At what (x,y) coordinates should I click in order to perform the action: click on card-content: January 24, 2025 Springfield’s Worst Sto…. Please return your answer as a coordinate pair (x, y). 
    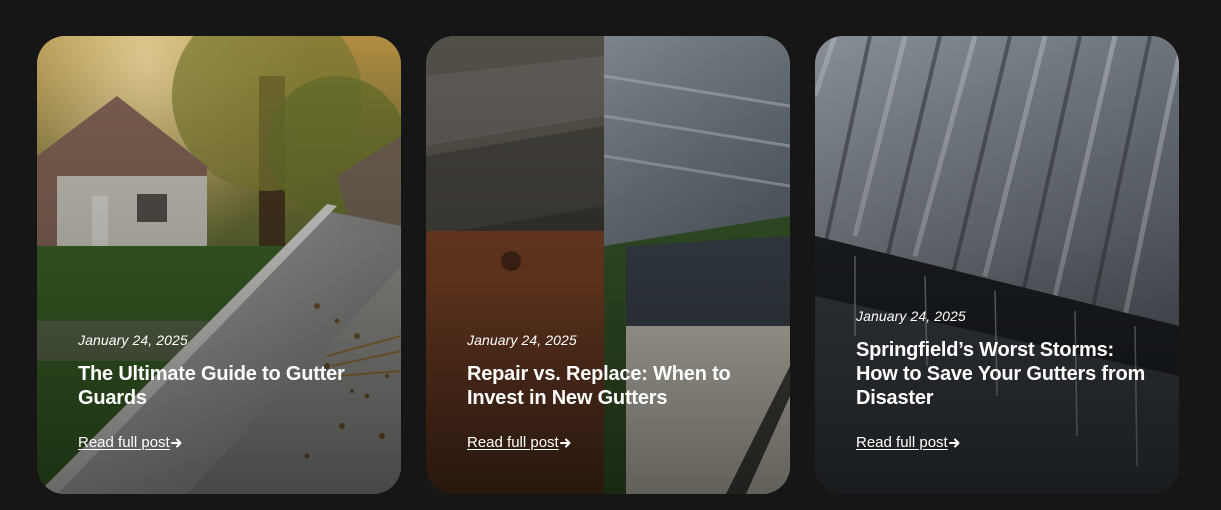
    Looking at the image, I should click on (1002, 380).